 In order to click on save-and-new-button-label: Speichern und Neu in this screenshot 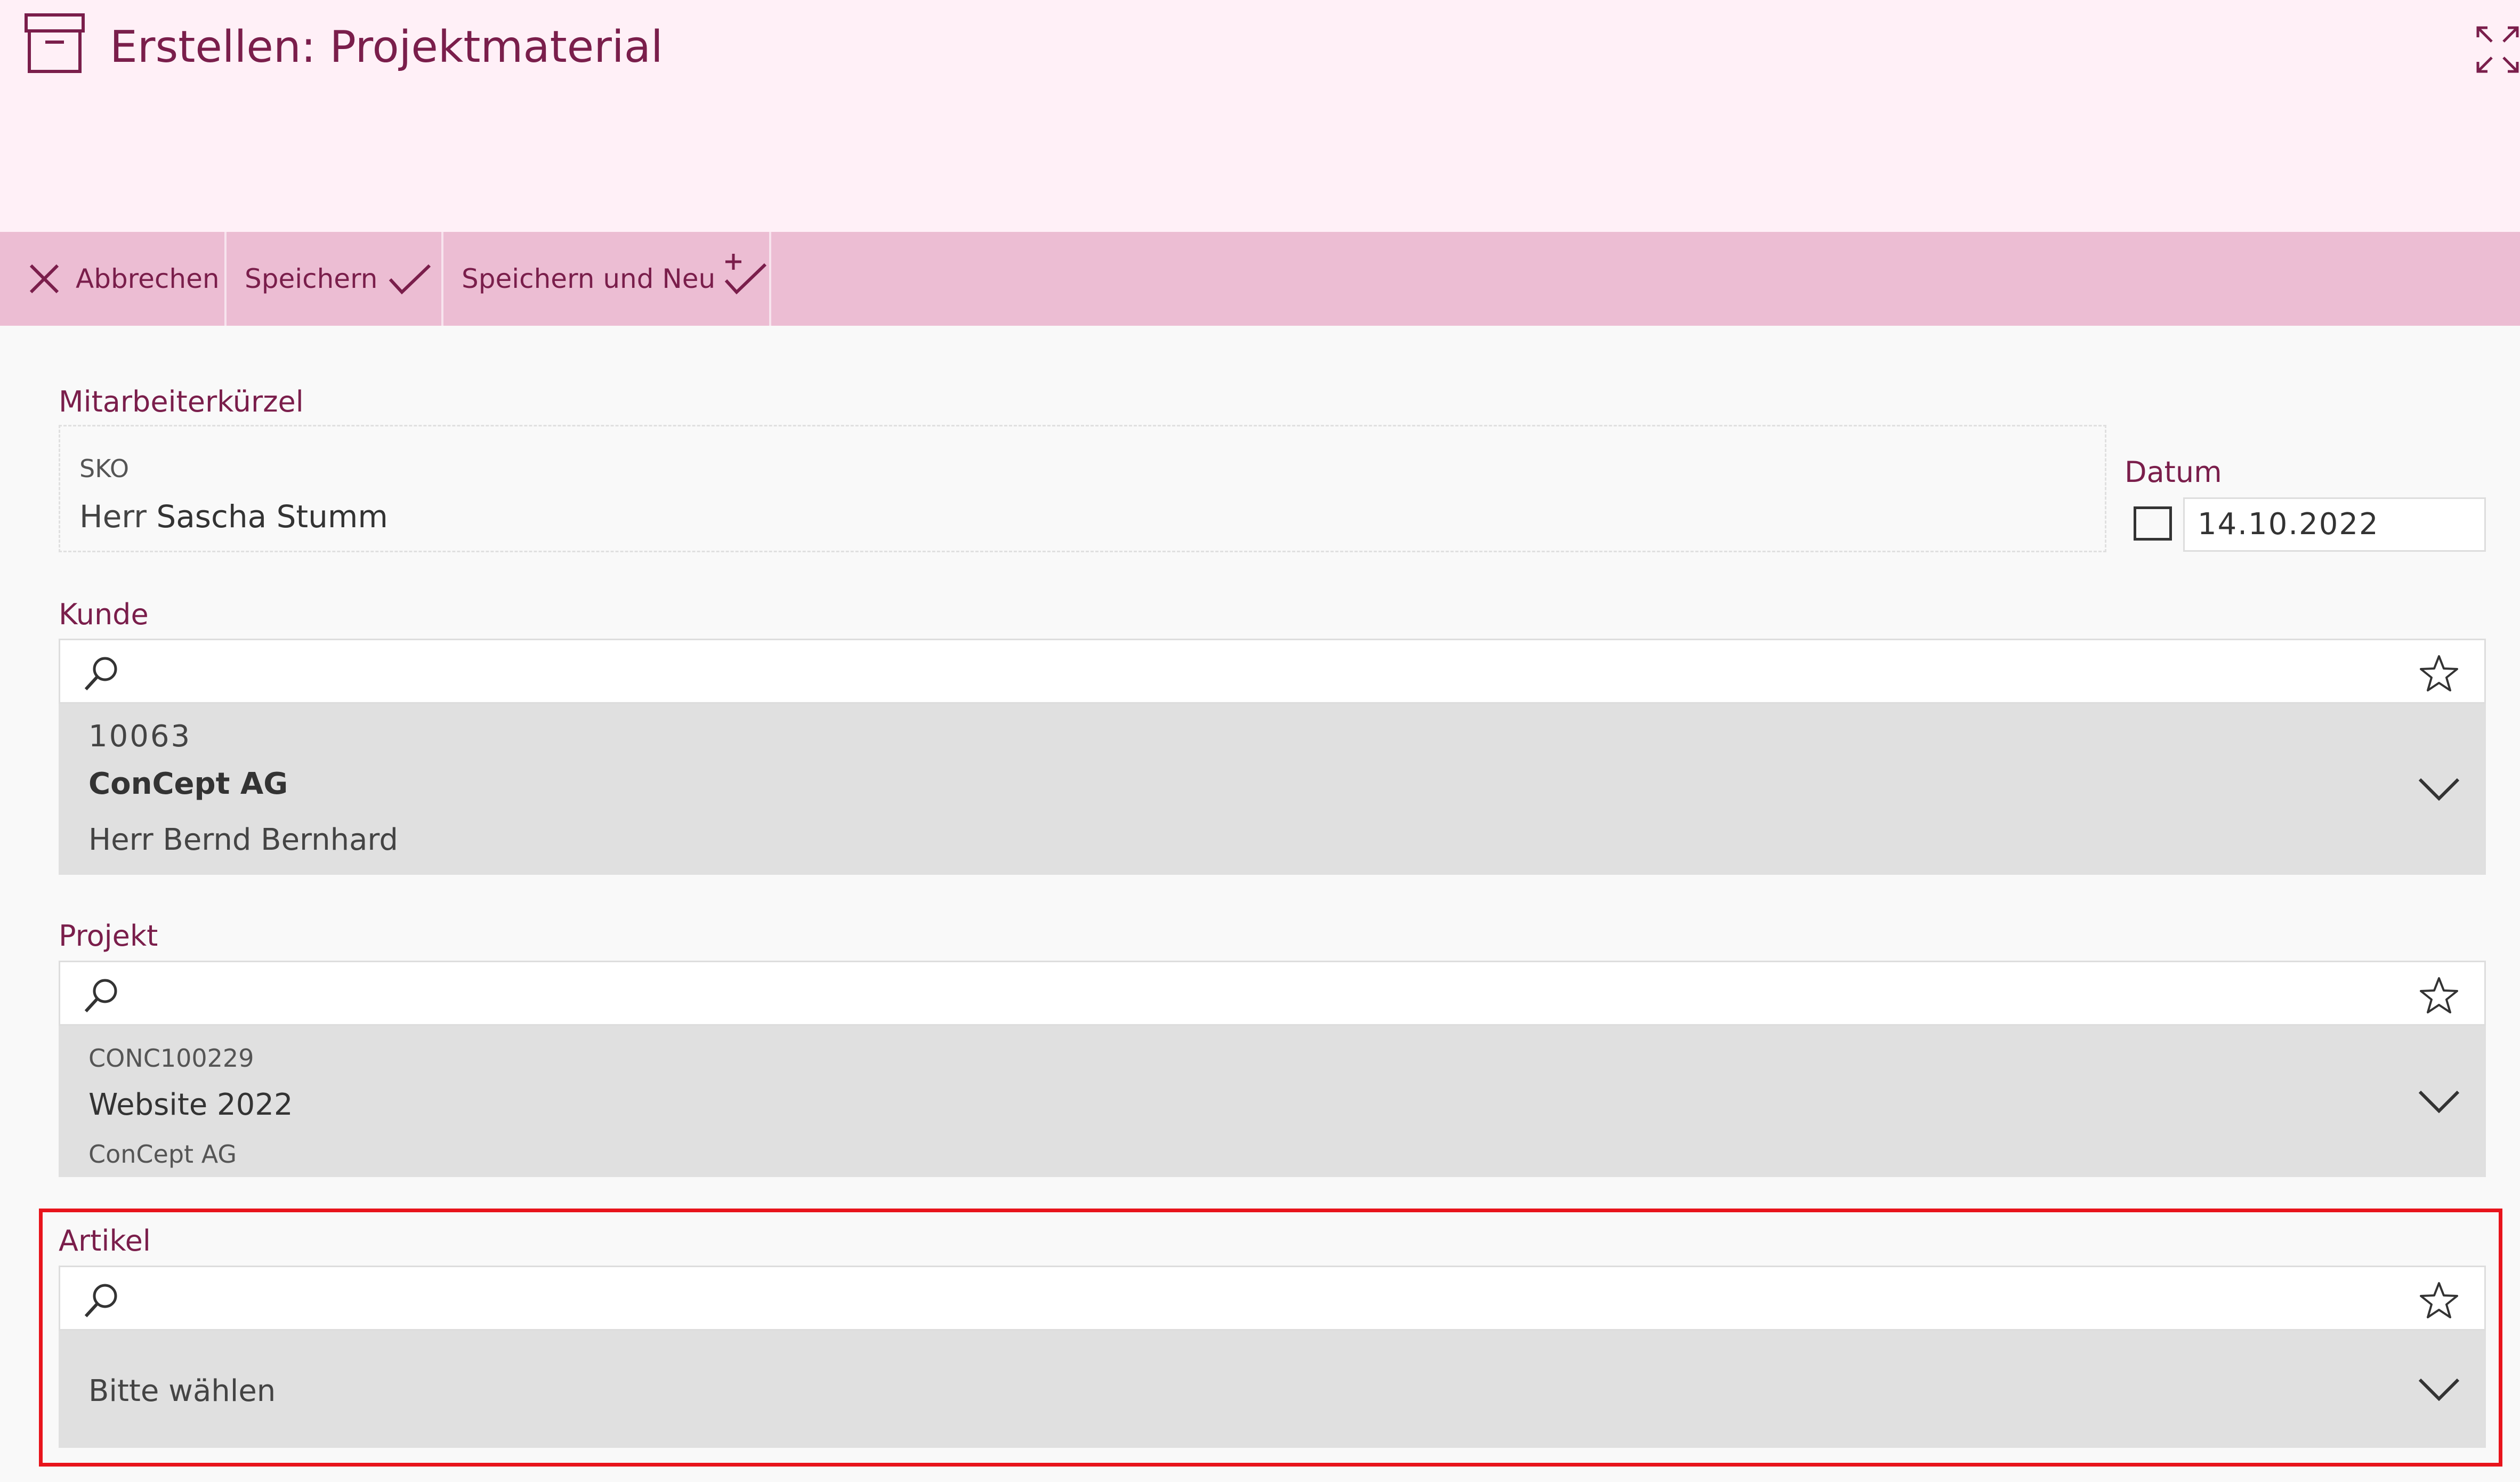, I will do `click(589, 278)`.